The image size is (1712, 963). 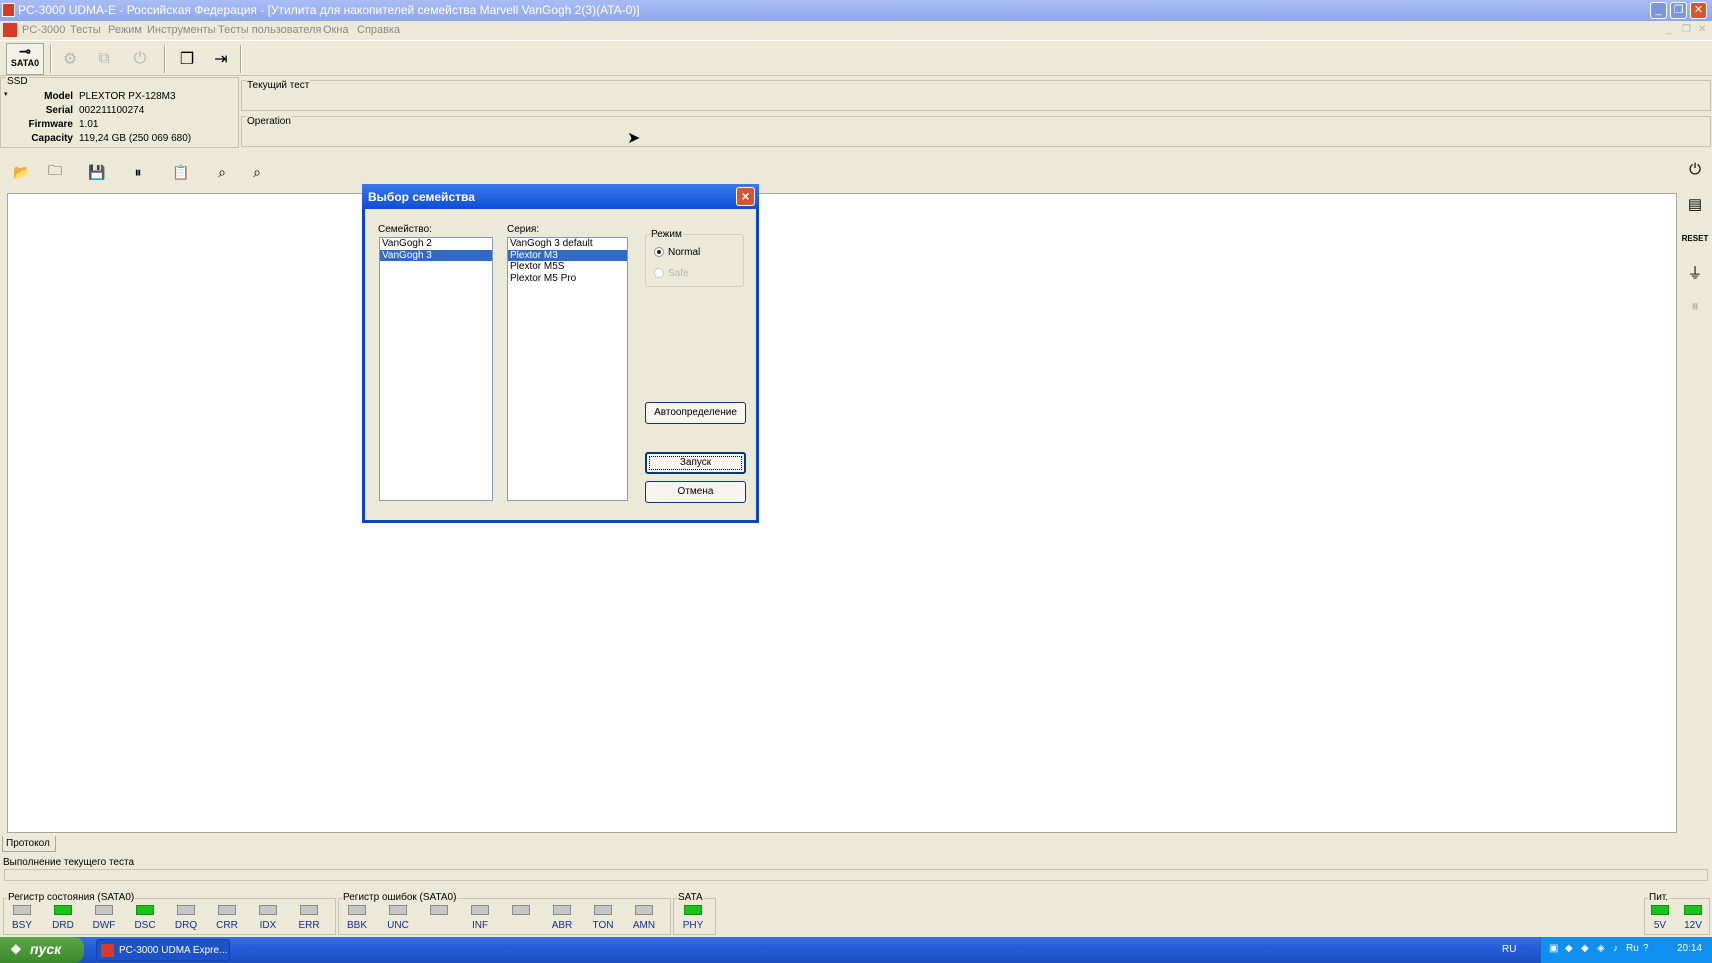 What do you see at coordinates (52, 138) in the screenshot?
I see `capacity-label: Capacity` at bounding box center [52, 138].